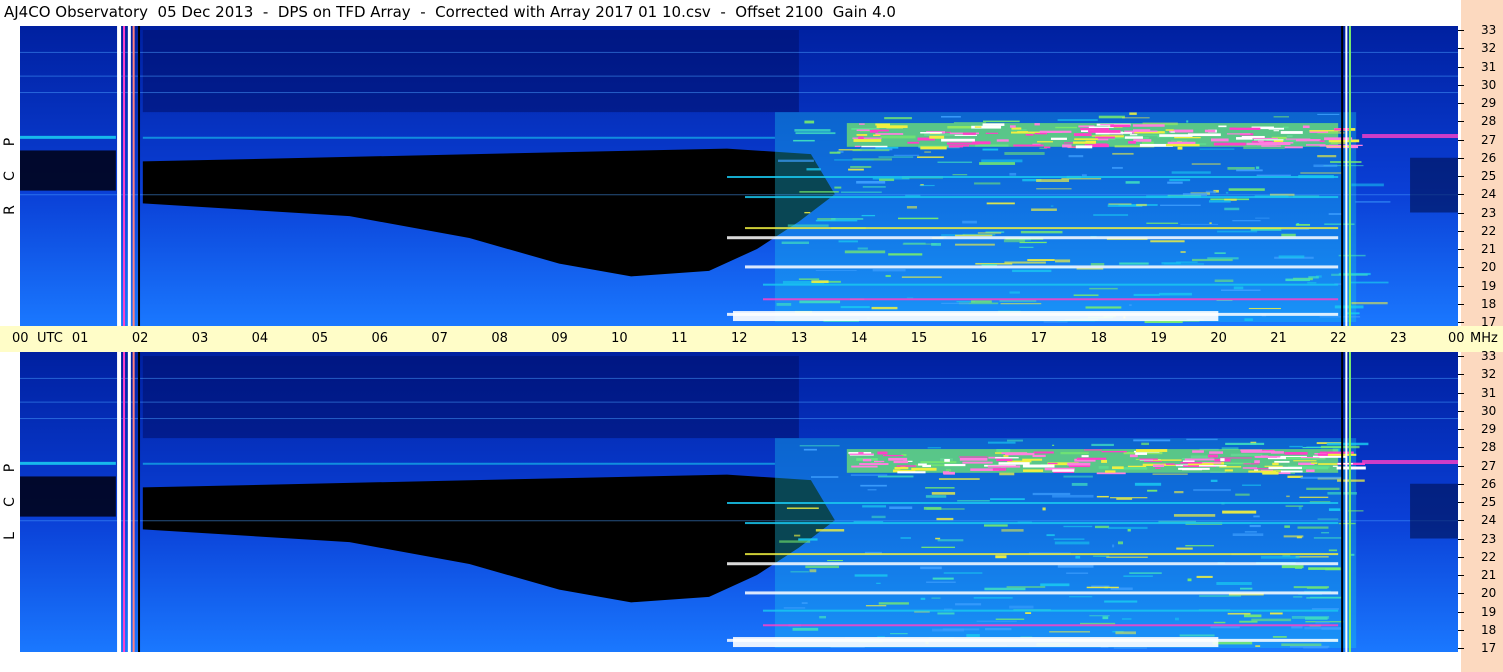  I want to click on left-dark-band, so click(68, 496).